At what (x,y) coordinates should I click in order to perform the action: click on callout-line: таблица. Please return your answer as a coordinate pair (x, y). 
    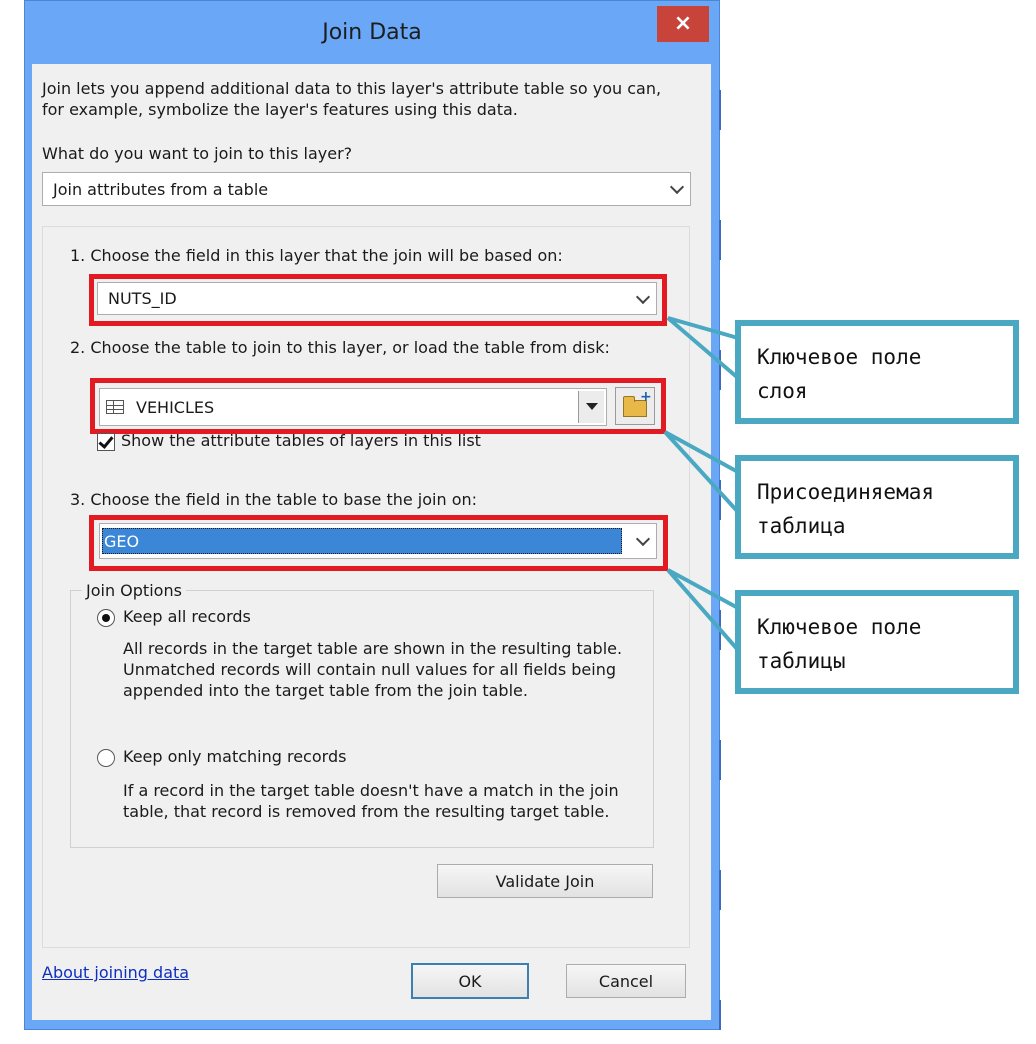
    Looking at the image, I should click on (801, 526).